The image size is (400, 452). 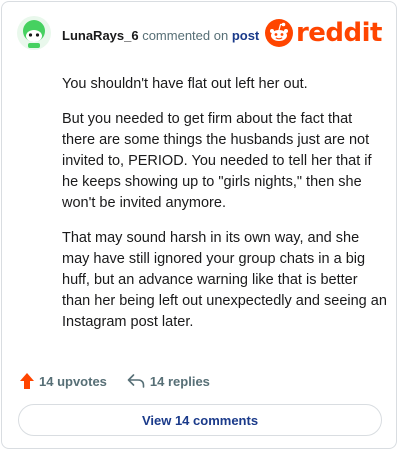 I want to click on comment-byline: LunaRays_6 commented on post, so click(x=160, y=35).